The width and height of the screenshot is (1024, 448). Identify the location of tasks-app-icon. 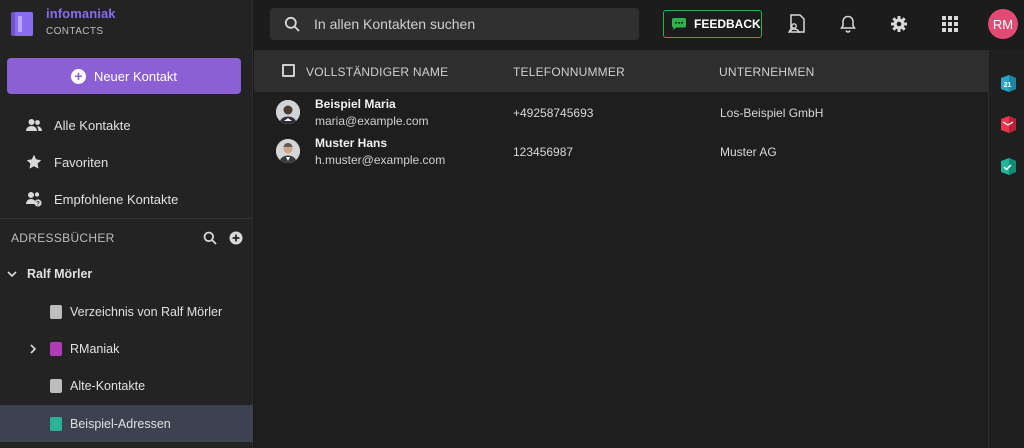
(1008, 166).